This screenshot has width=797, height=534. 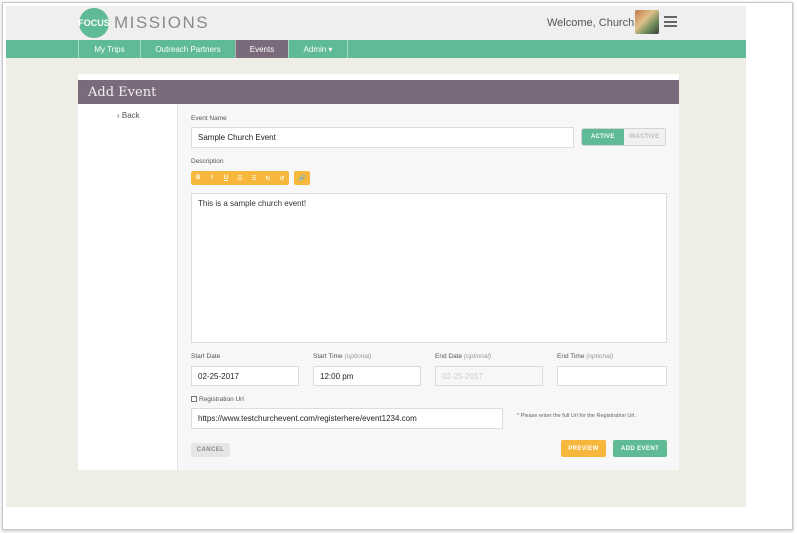 What do you see at coordinates (670, 21) in the screenshot?
I see `menu-icon` at bounding box center [670, 21].